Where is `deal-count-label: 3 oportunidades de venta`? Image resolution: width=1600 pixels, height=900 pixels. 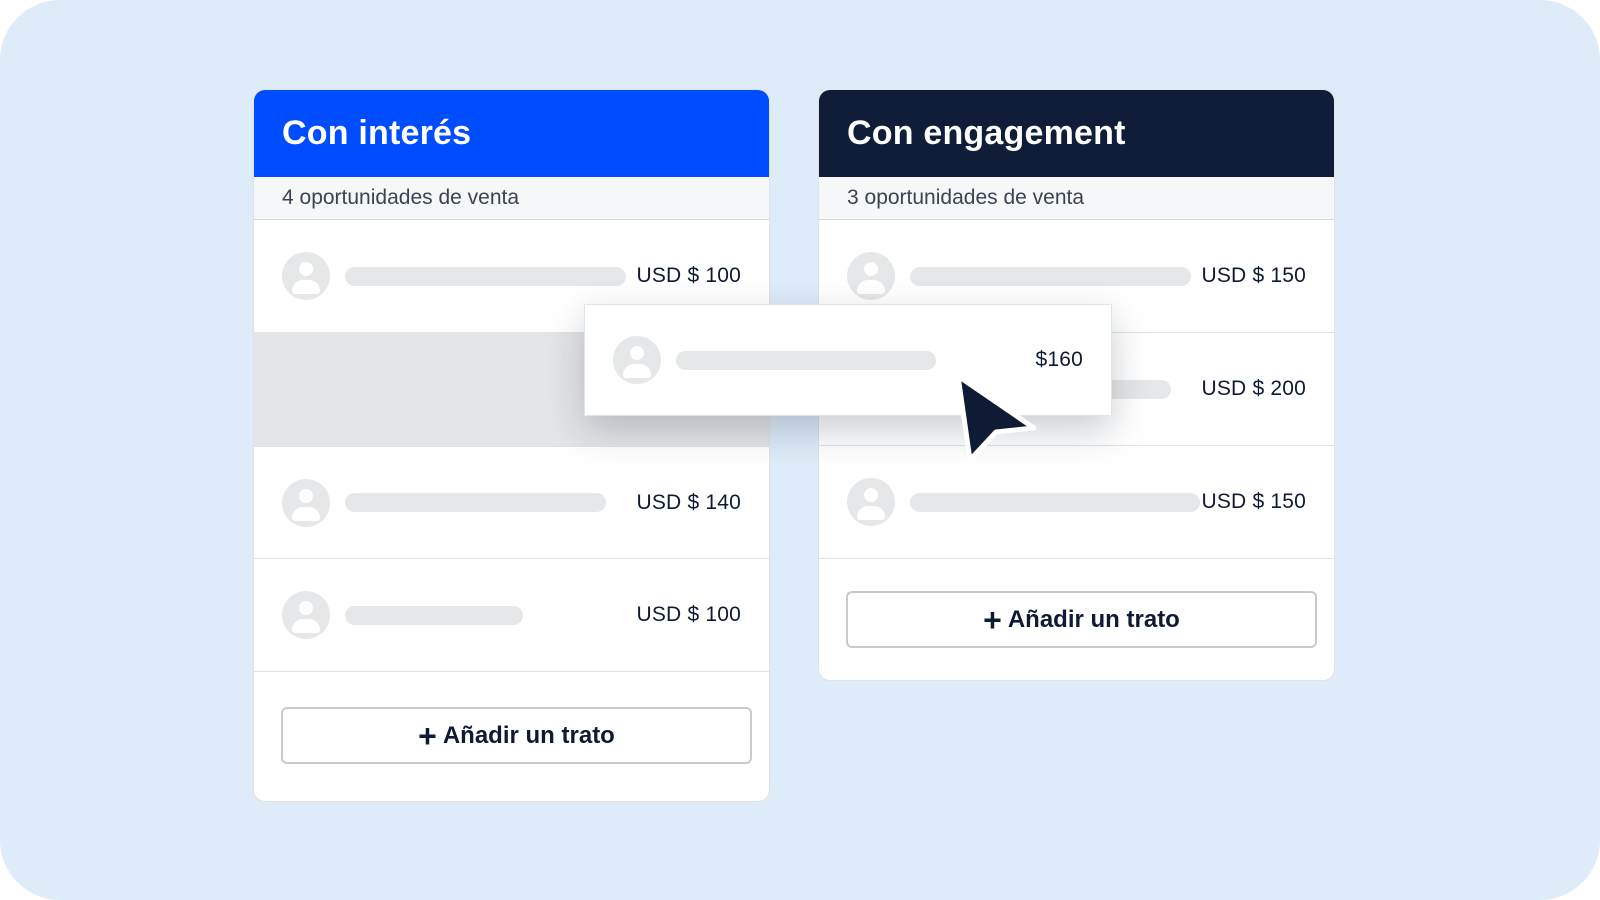 deal-count-label: 3 oportunidades de venta is located at coordinates (966, 197).